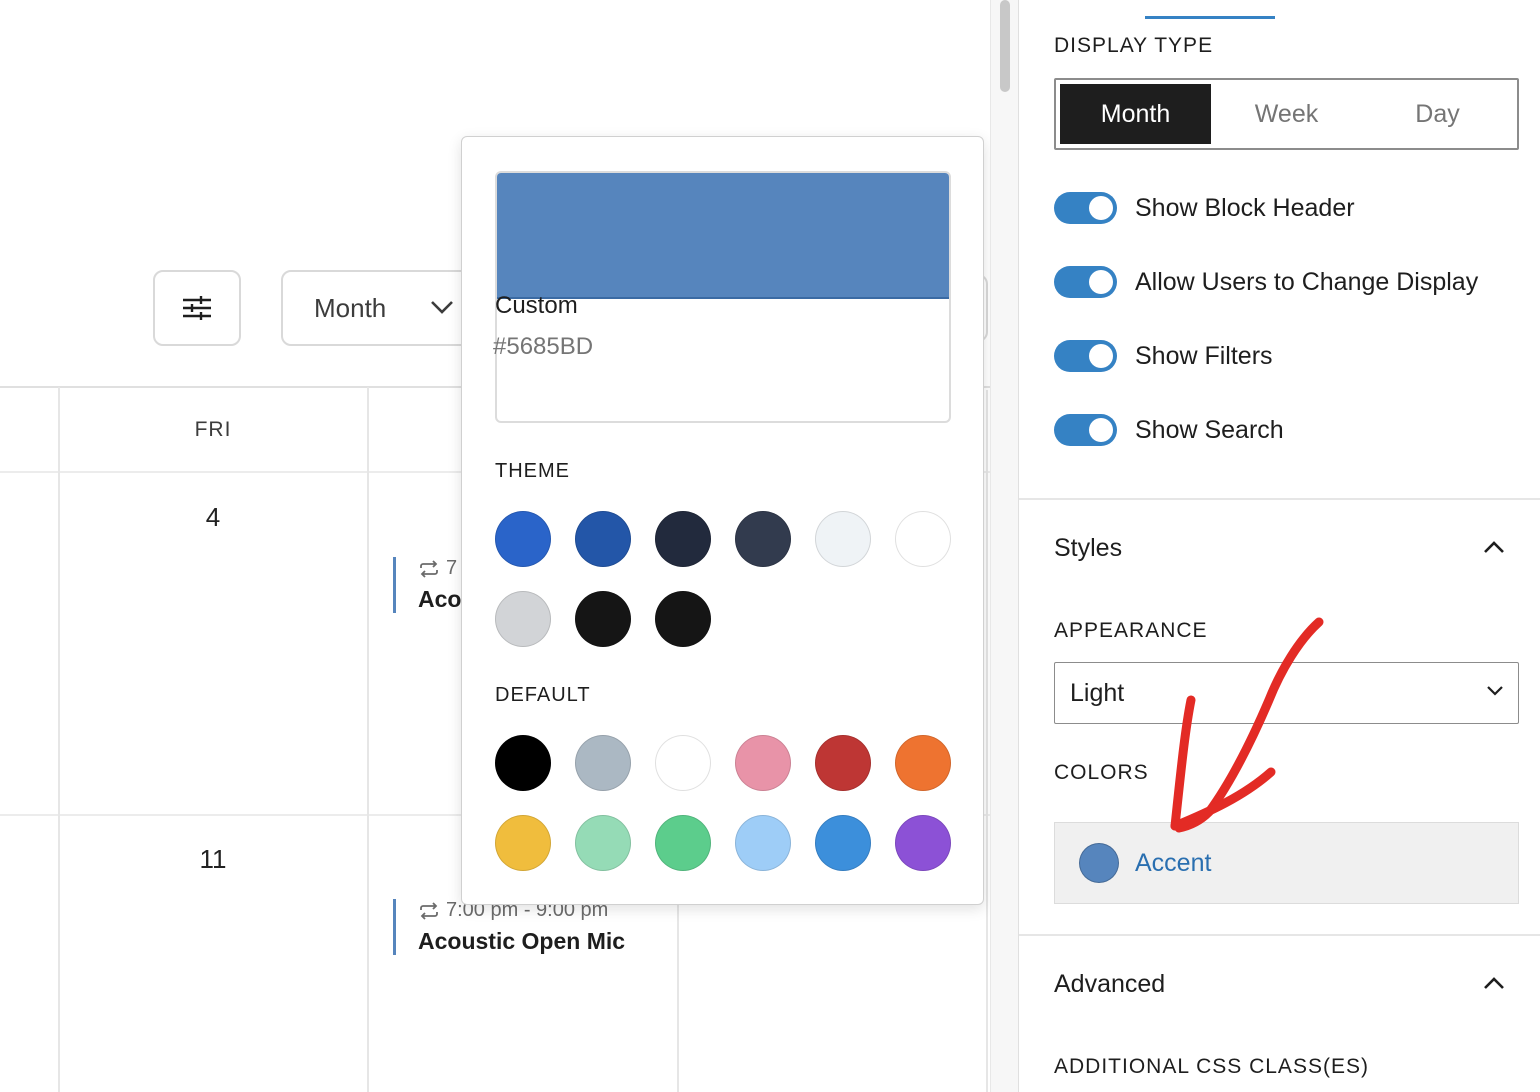  What do you see at coordinates (1099, 863) in the screenshot?
I see `accent-color-indicator` at bounding box center [1099, 863].